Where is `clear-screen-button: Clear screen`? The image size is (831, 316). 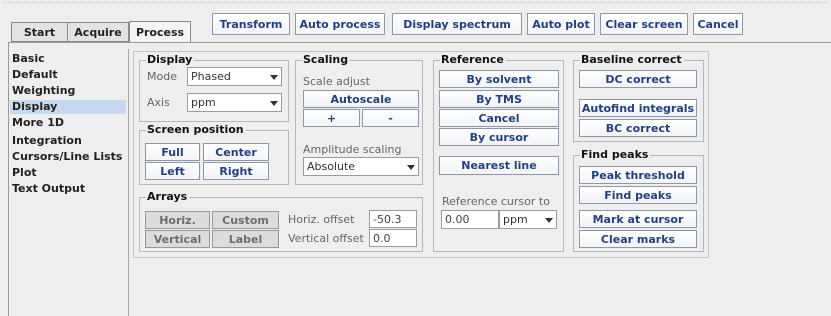 clear-screen-button: Clear screen is located at coordinates (644, 24).